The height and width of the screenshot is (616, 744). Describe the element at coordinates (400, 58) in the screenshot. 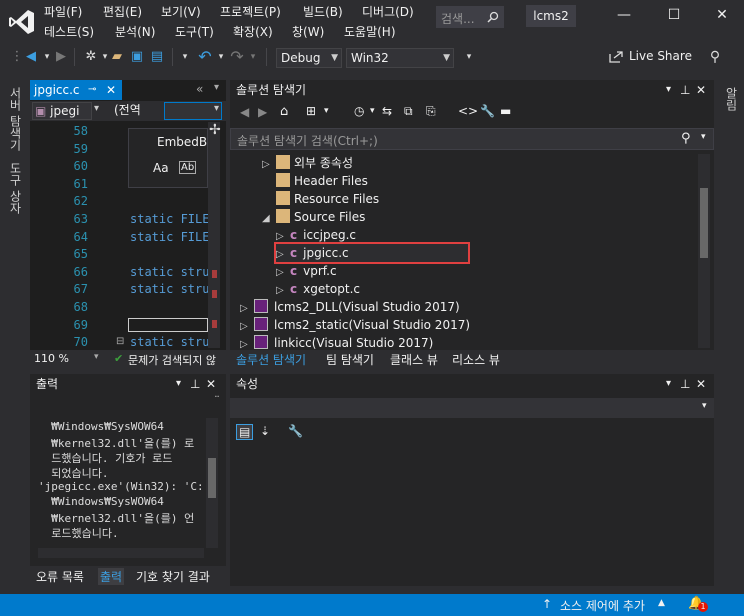

I see `solution-platform-select: Win32 ▼` at that location.